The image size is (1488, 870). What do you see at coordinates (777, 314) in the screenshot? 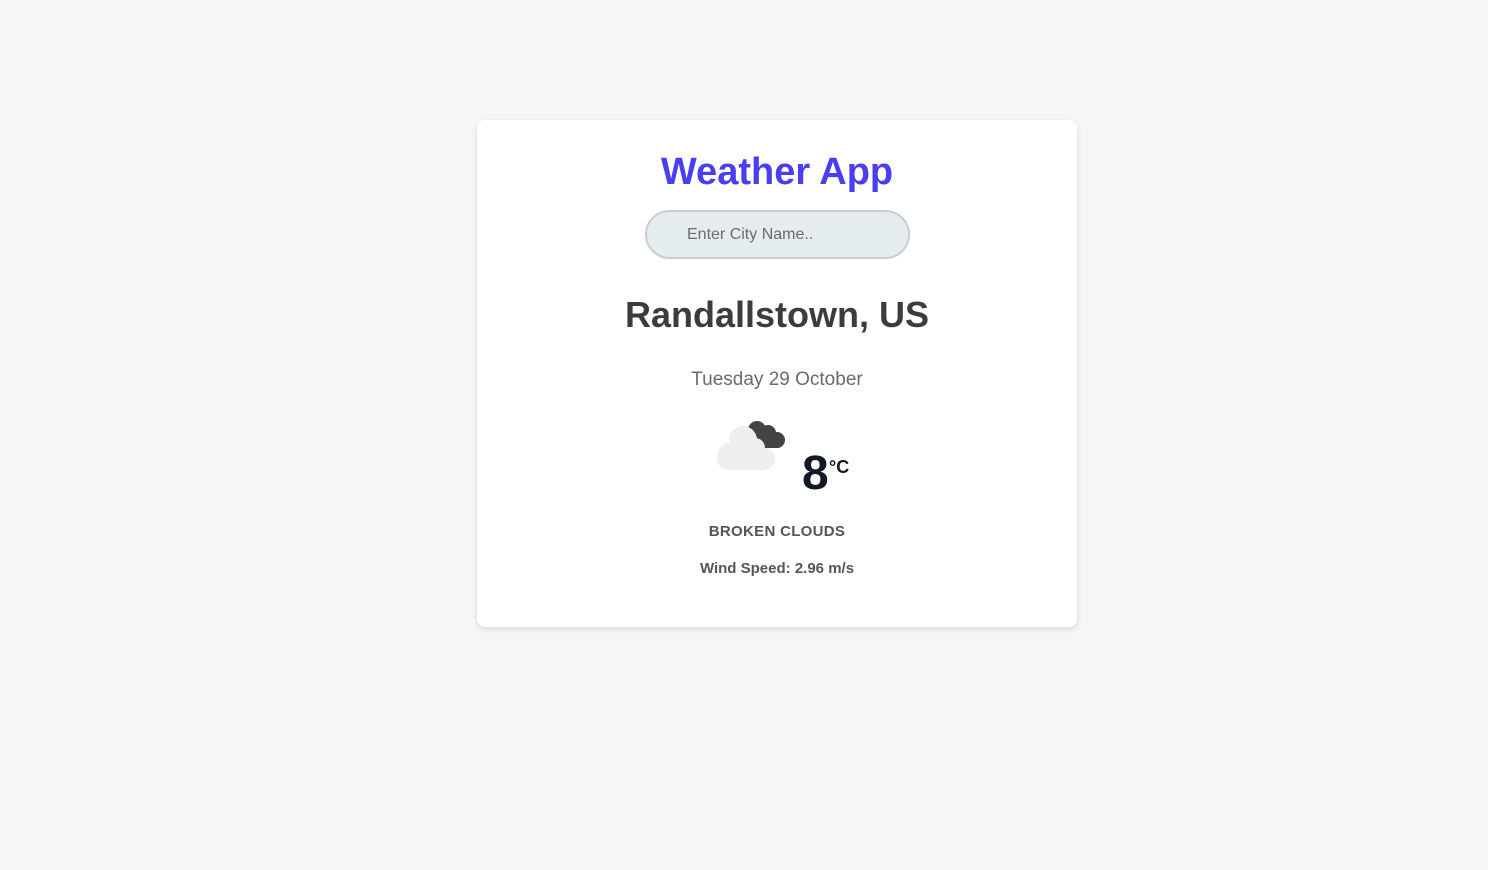
I see `location-name: Randallstown, US` at bounding box center [777, 314].